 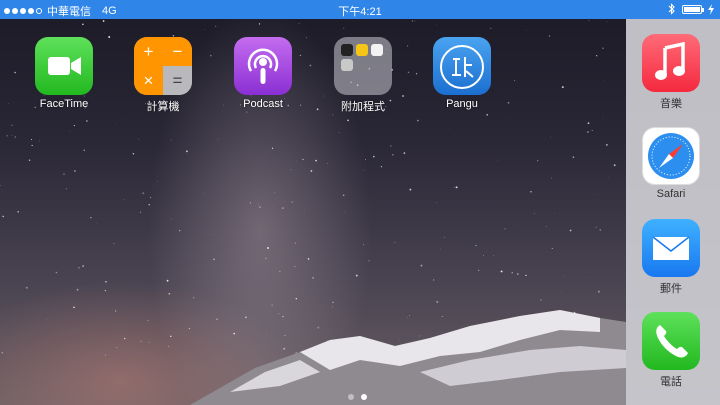 I want to click on dock-app-mail: 郵件, so click(x=671, y=257).